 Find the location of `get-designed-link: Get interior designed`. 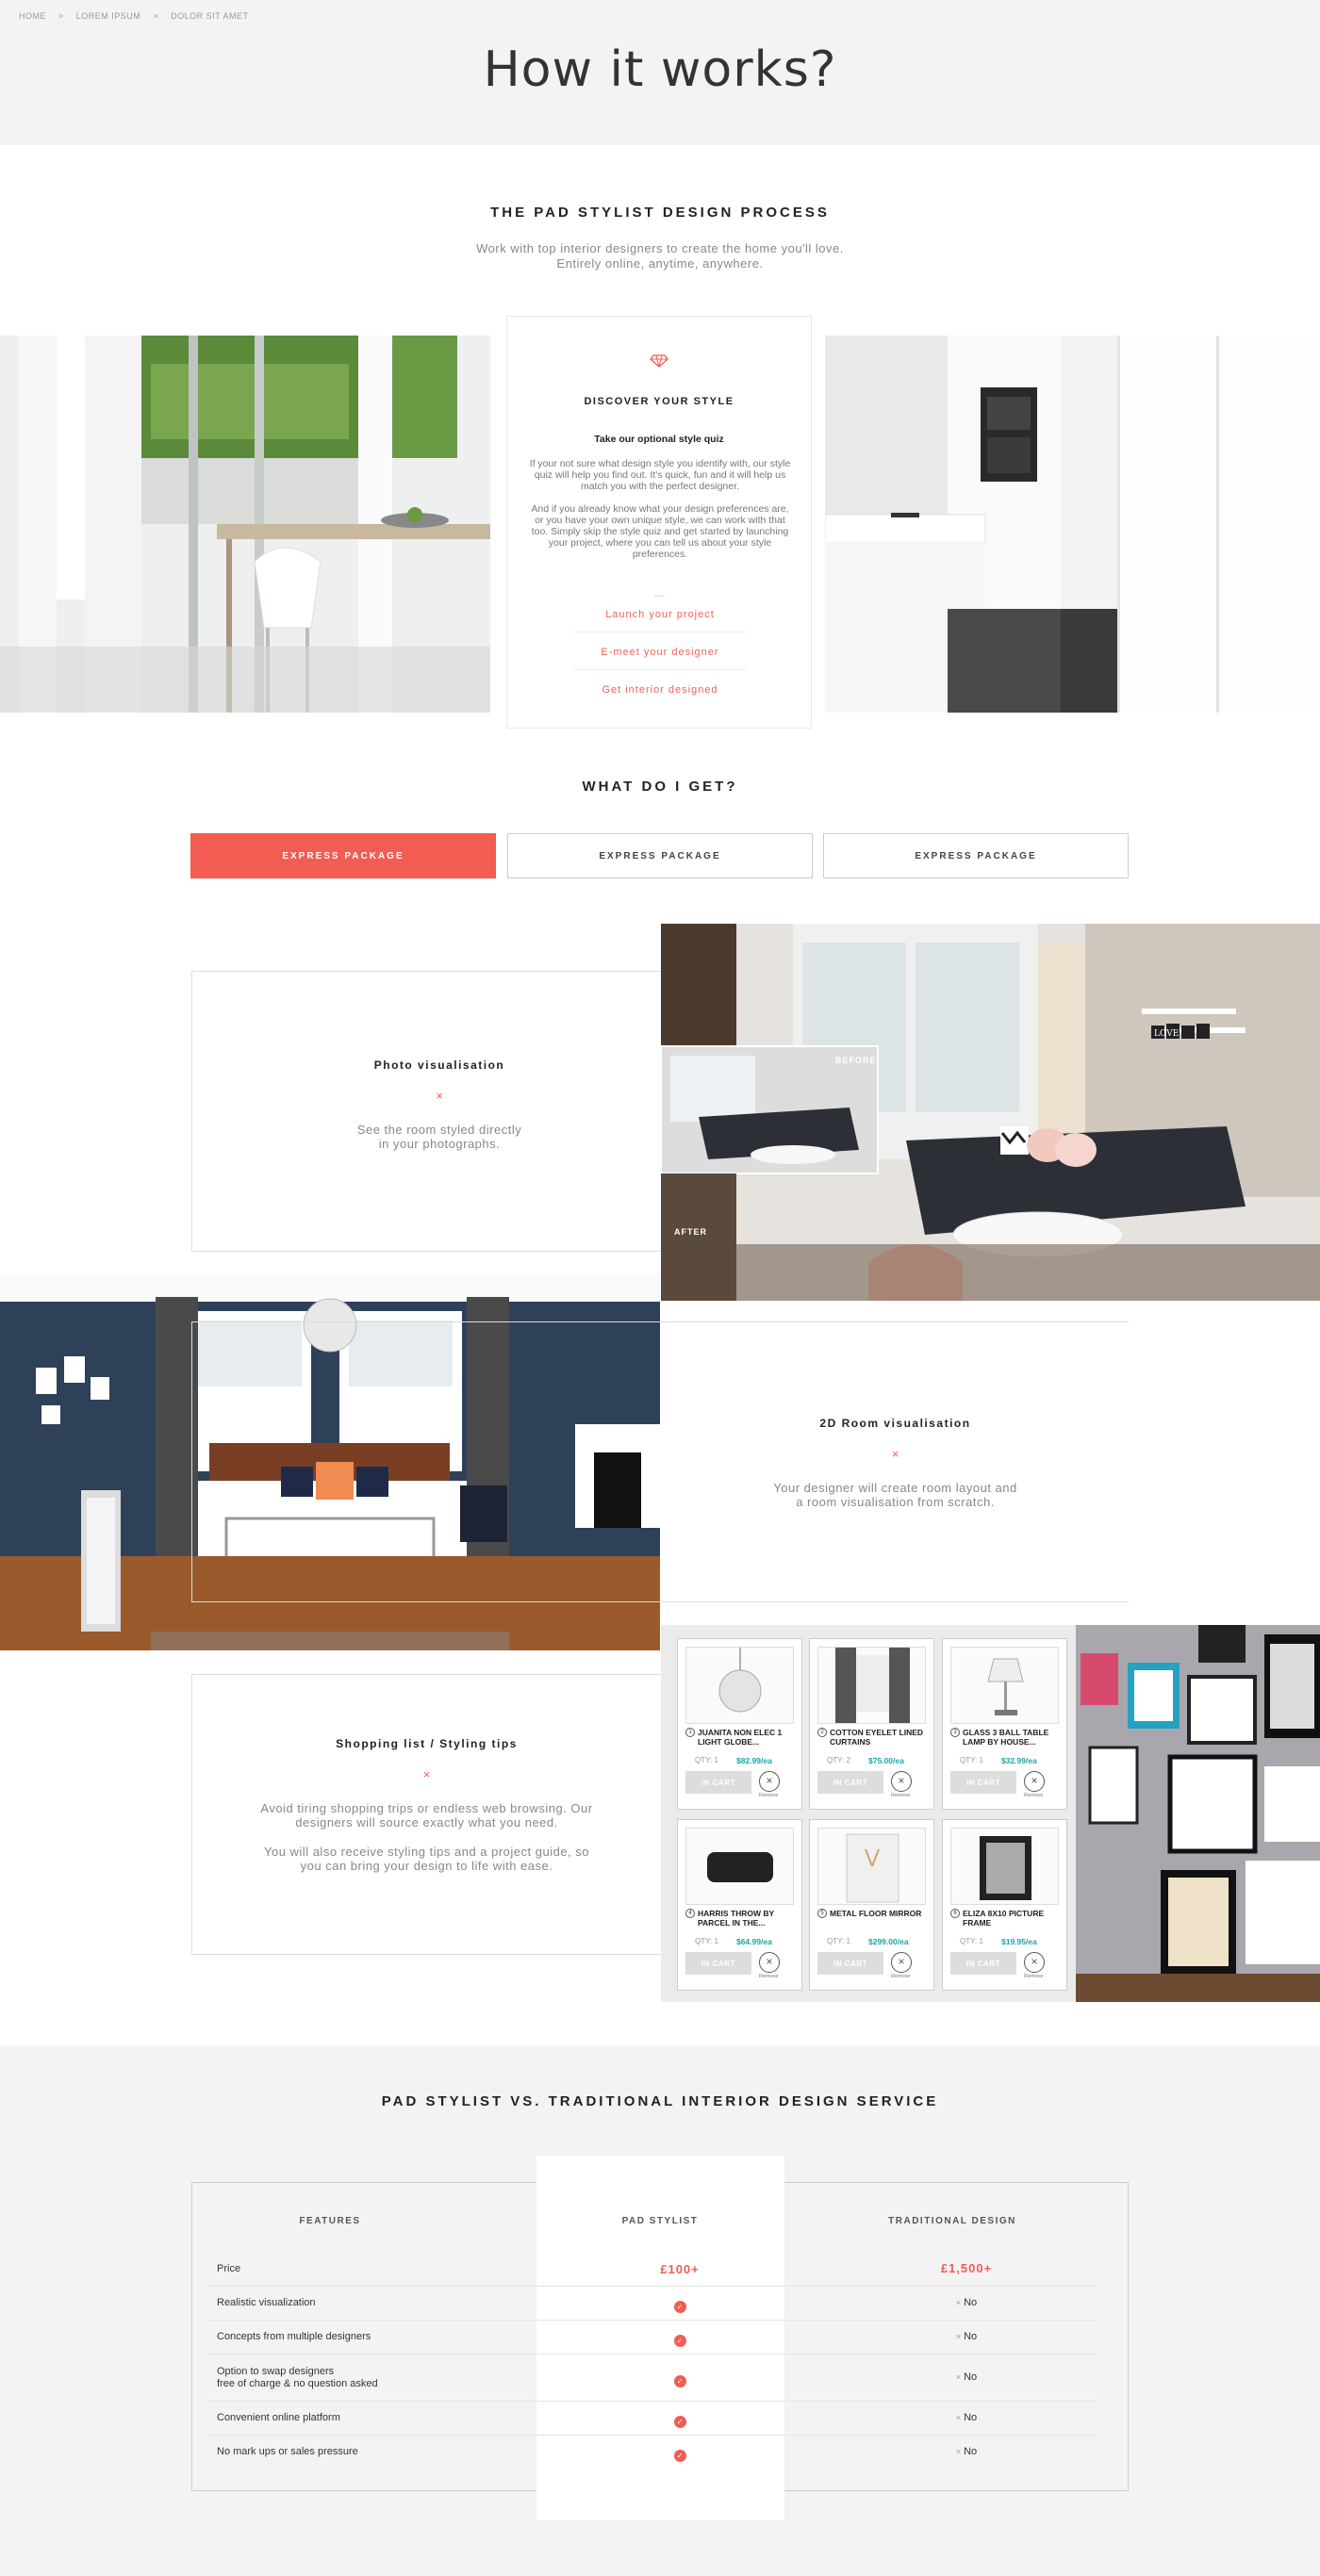

get-designed-link: Get interior designed is located at coordinates (660, 690).